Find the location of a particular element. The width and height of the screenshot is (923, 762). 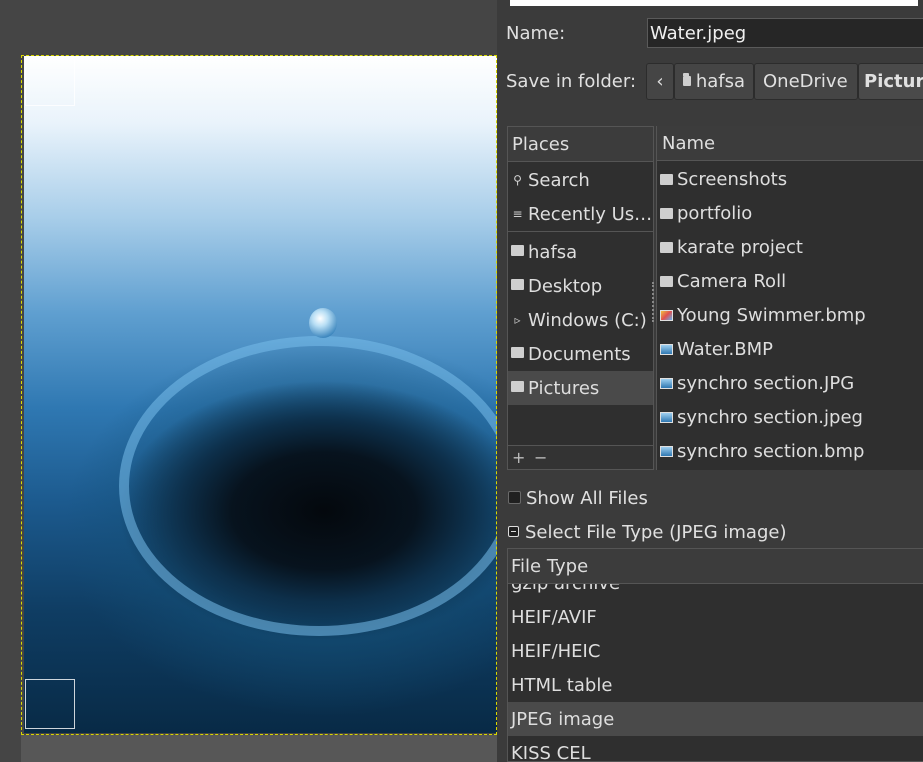

corner-guide-bottom-left is located at coordinates (50, 704).